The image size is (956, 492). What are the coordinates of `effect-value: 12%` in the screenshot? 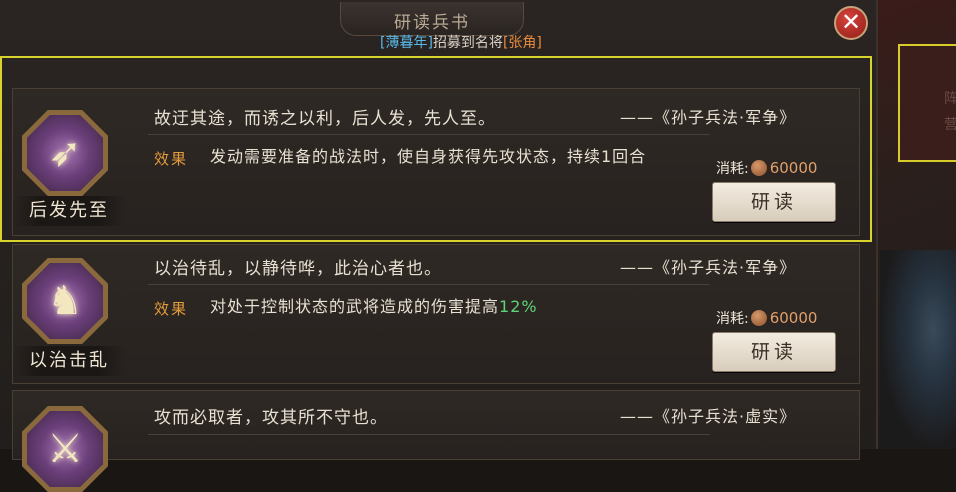 It's located at (518, 306).